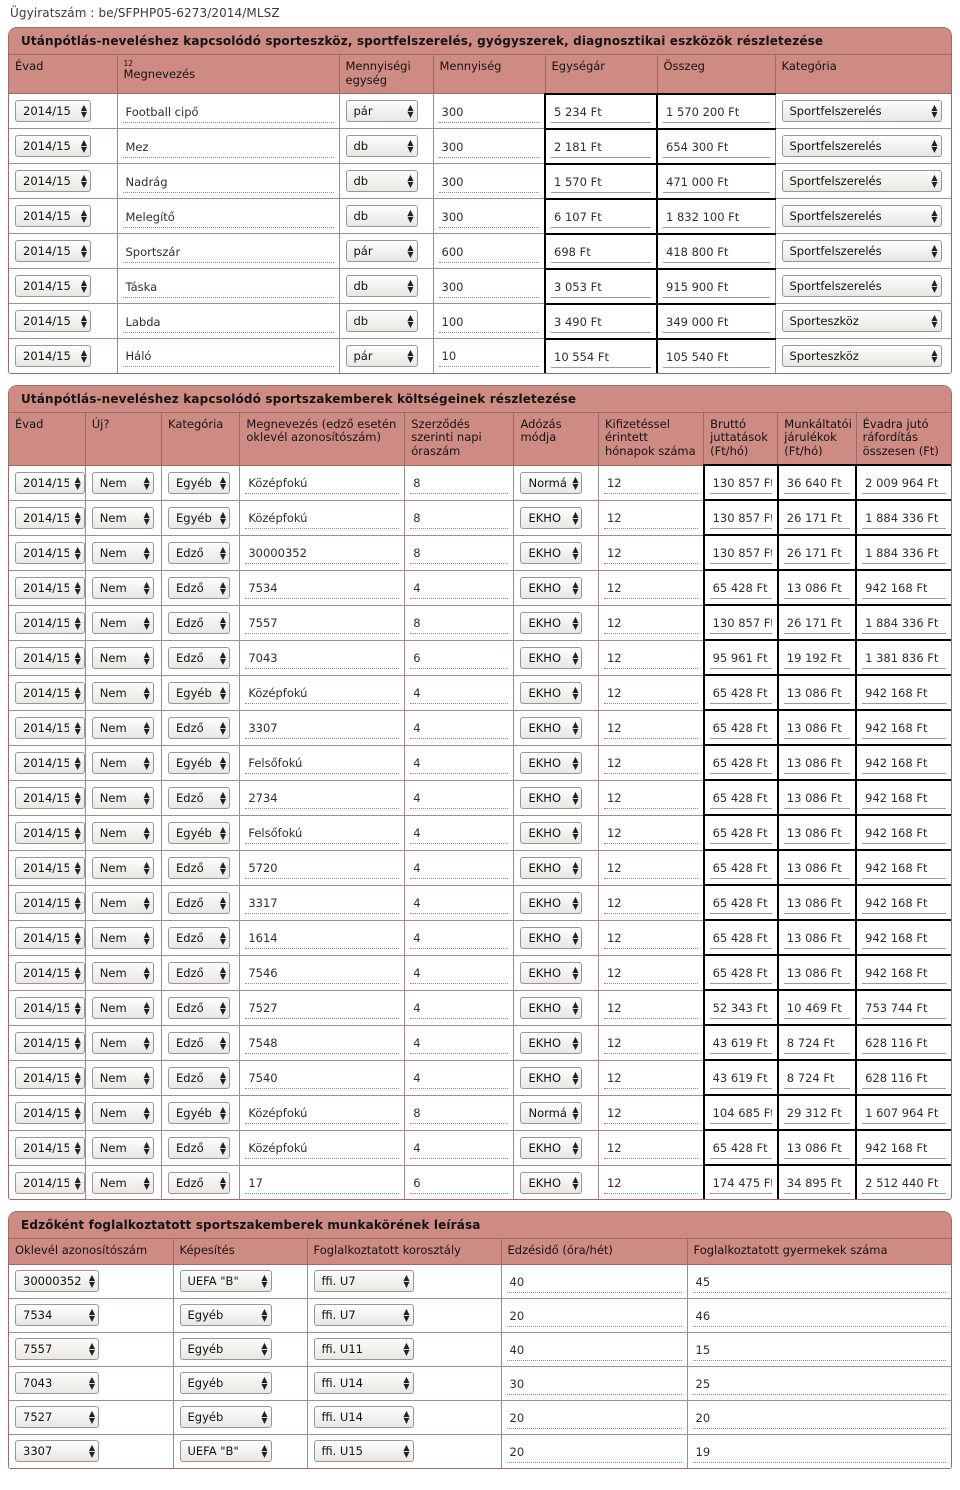 Image resolution: width=960 pixels, height=1490 pixels. What do you see at coordinates (716, 112) in the screenshot?
I see `osszeg-input: 1 570 200 Ft` at bounding box center [716, 112].